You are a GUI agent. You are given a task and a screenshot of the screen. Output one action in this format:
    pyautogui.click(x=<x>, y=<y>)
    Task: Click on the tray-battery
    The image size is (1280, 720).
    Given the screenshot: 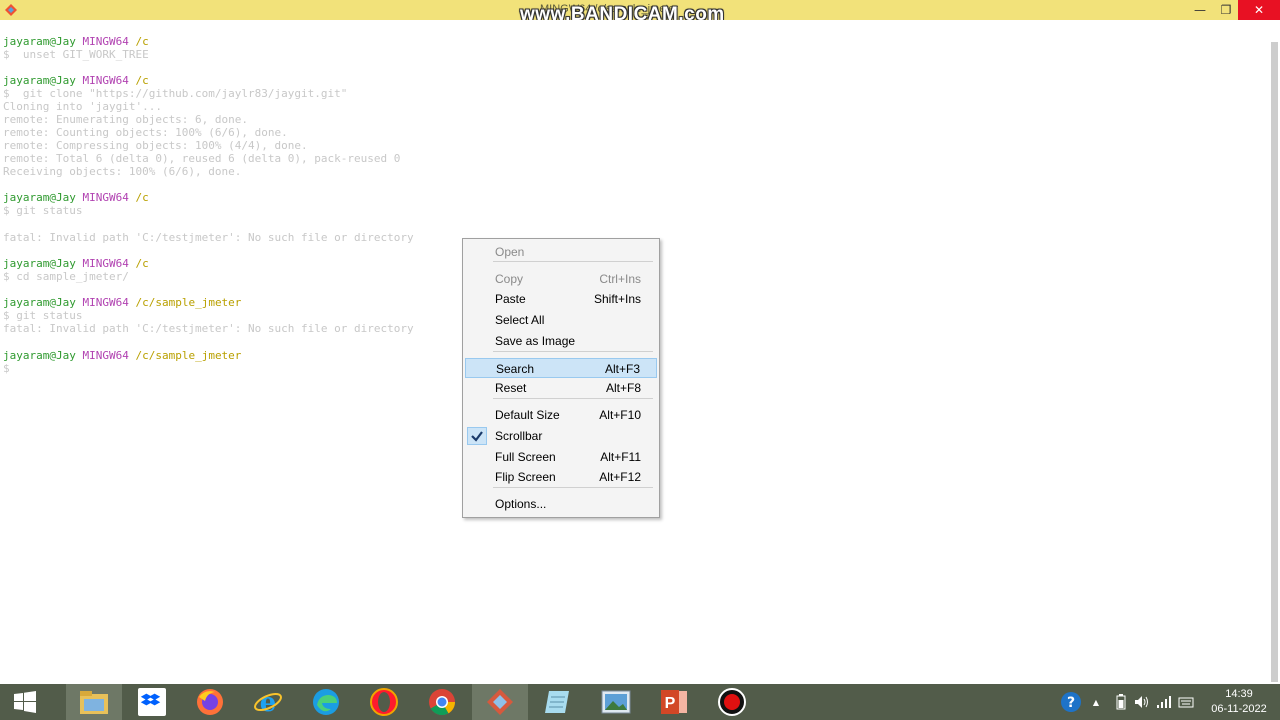 What is the action you would take?
    pyautogui.click(x=1121, y=702)
    